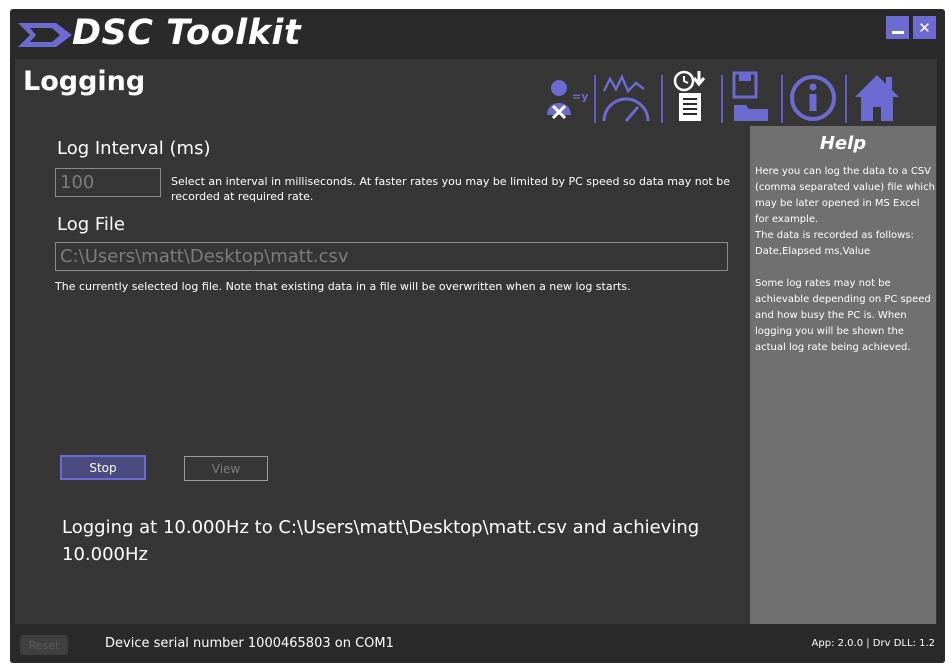  I want to click on minimize-icon, so click(897, 32).